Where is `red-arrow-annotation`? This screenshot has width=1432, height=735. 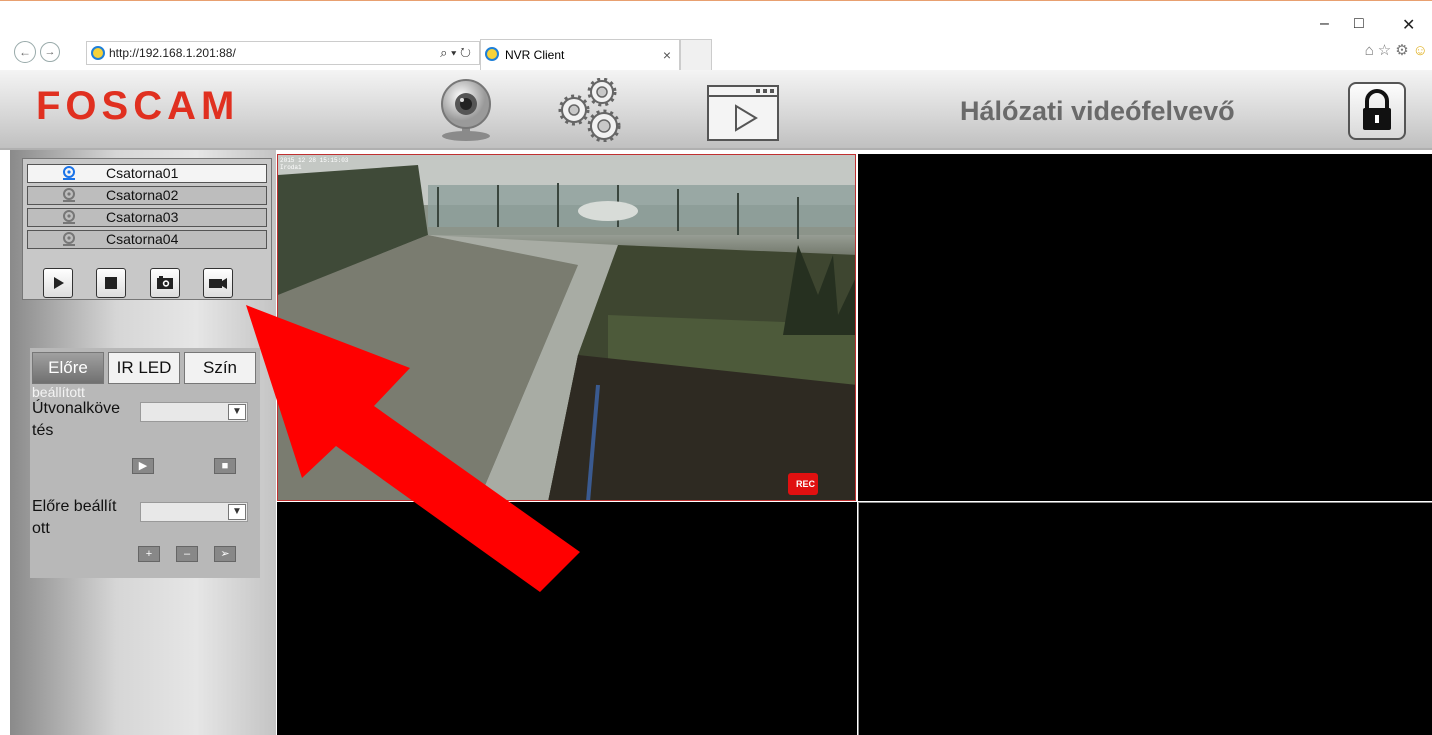
red-arrow-annotation is located at coordinates (413, 448).